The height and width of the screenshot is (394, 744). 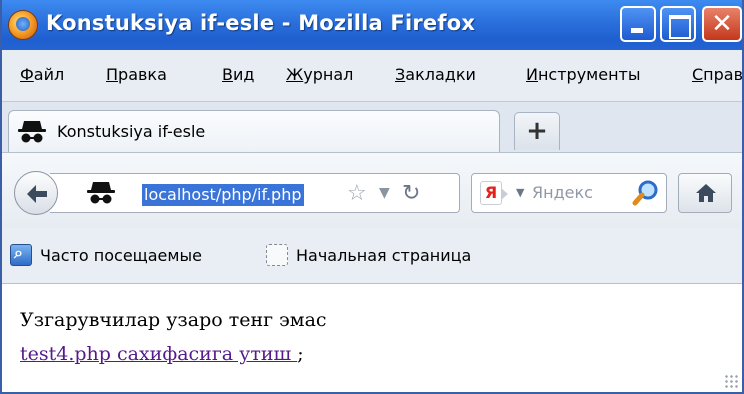 I want to click on result-text: Узгарувчилар узаро тенг эмас, so click(x=173, y=320).